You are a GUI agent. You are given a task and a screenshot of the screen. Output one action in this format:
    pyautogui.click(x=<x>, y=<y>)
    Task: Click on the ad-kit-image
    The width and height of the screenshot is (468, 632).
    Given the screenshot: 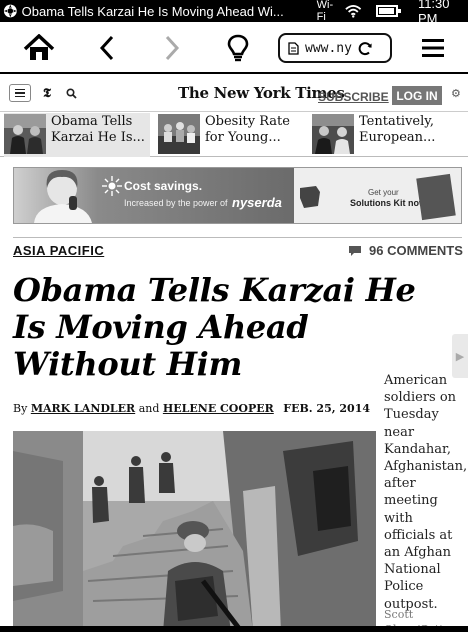 What is the action you would take?
    pyautogui.click(x=436, y=197)
    